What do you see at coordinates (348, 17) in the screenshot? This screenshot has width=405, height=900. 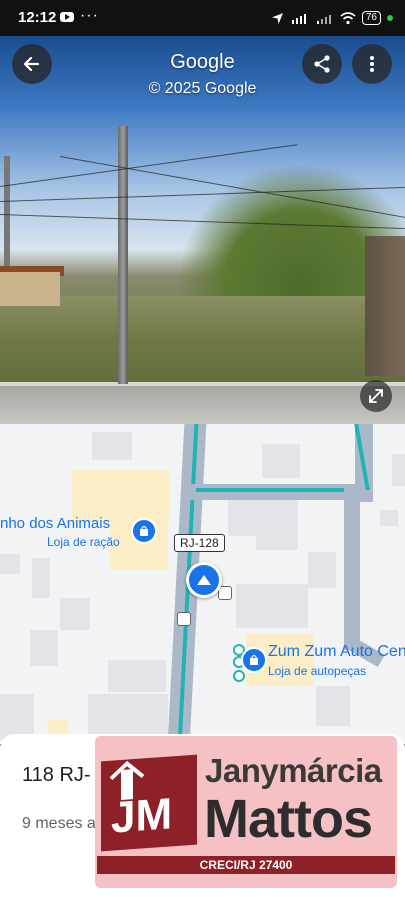 I see `wifi-icon` at bounding box center [348, 17].